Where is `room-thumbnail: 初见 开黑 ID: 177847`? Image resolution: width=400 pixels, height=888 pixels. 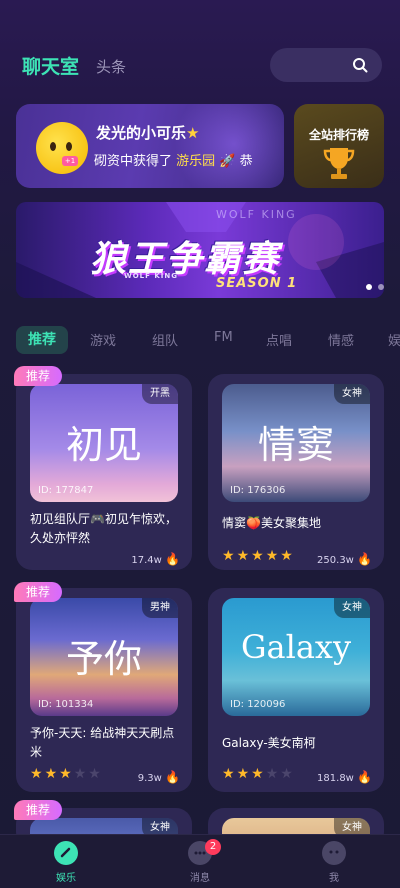
room-thumbnail: 初见 开黑 ID: 177847 is located at coordinates (104, 443).